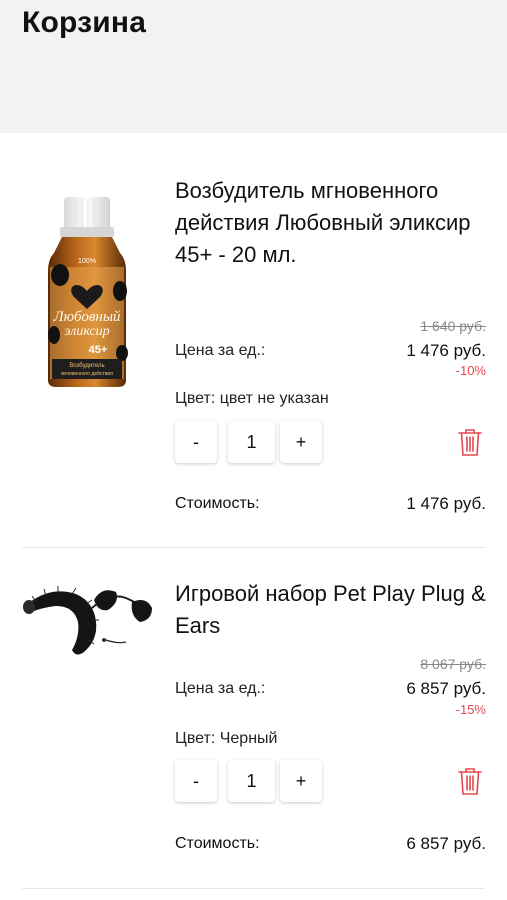  Describe the element at coordinates (87, 317) in the screenshot. I see `bottle-brand-line-1: Любовный` at that location.